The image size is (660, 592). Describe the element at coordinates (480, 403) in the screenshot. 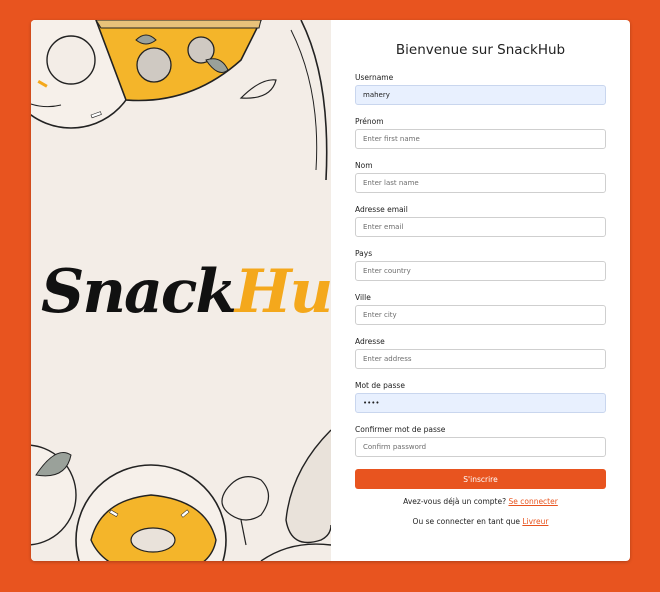

I see `password-input` at that location.